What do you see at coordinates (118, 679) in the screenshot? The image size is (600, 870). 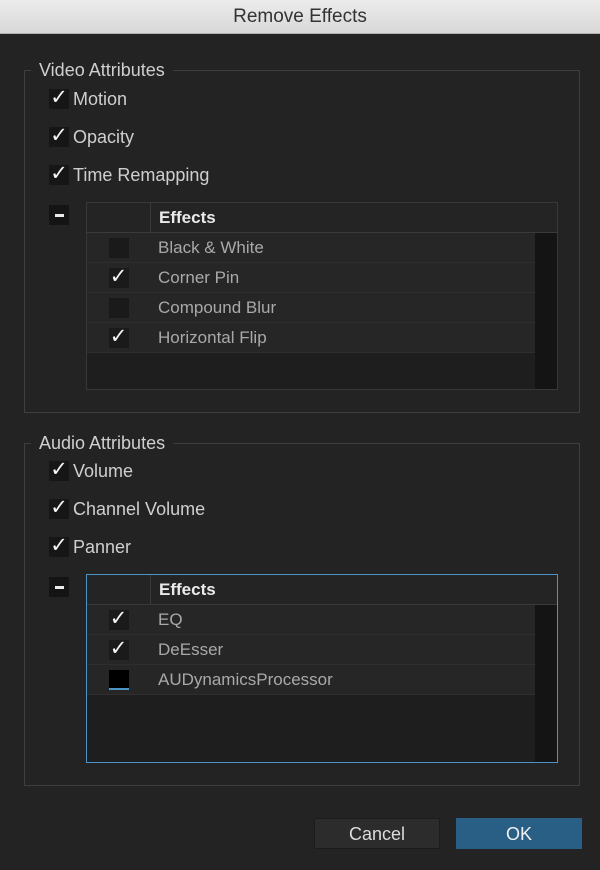 I see `audynamicsprocessor-checkbox` at bounding box center [118, 679].